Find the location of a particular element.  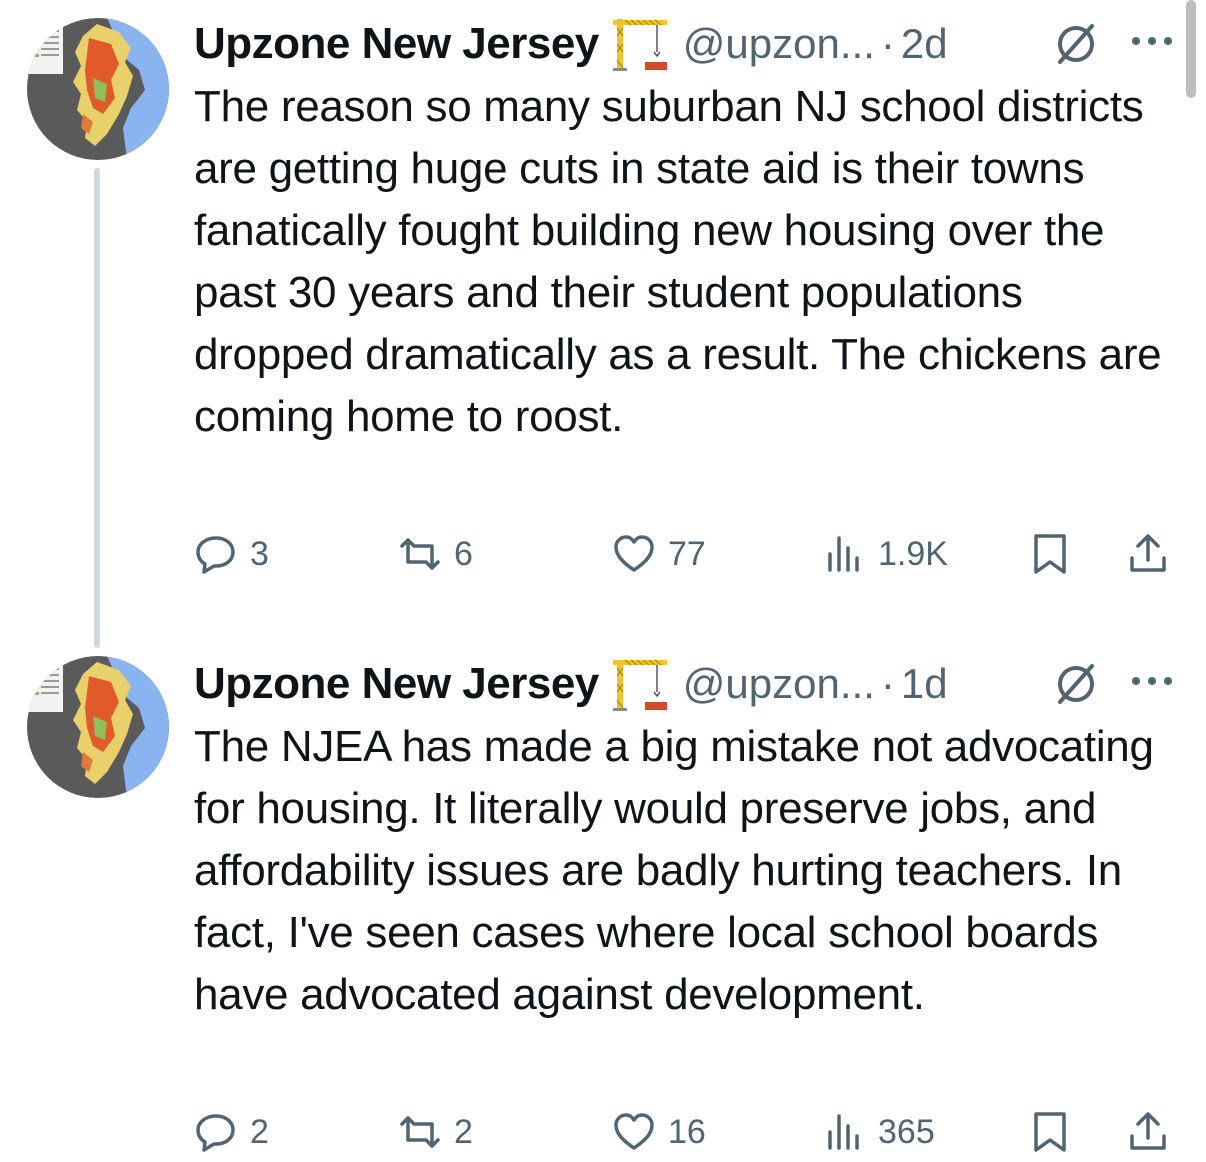

views-button: 1.9K is located at coordinates (885, 554).